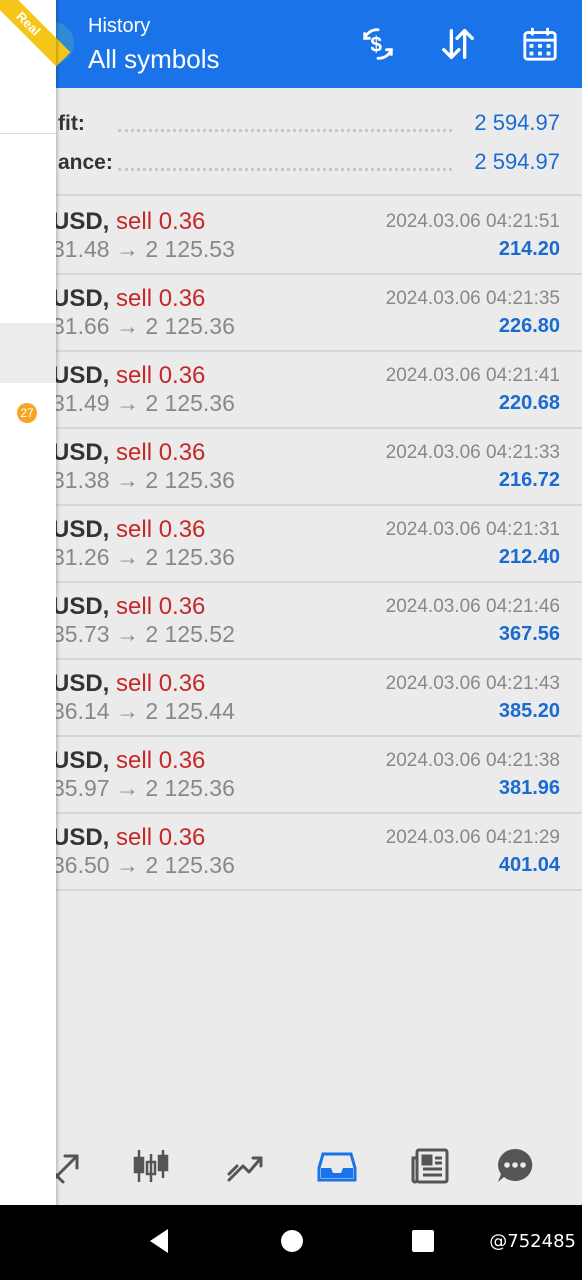 This screenshot has width=582, height=1280. I want to click on summary-balance-row: ance: 2 594.97, so click(291, 163).